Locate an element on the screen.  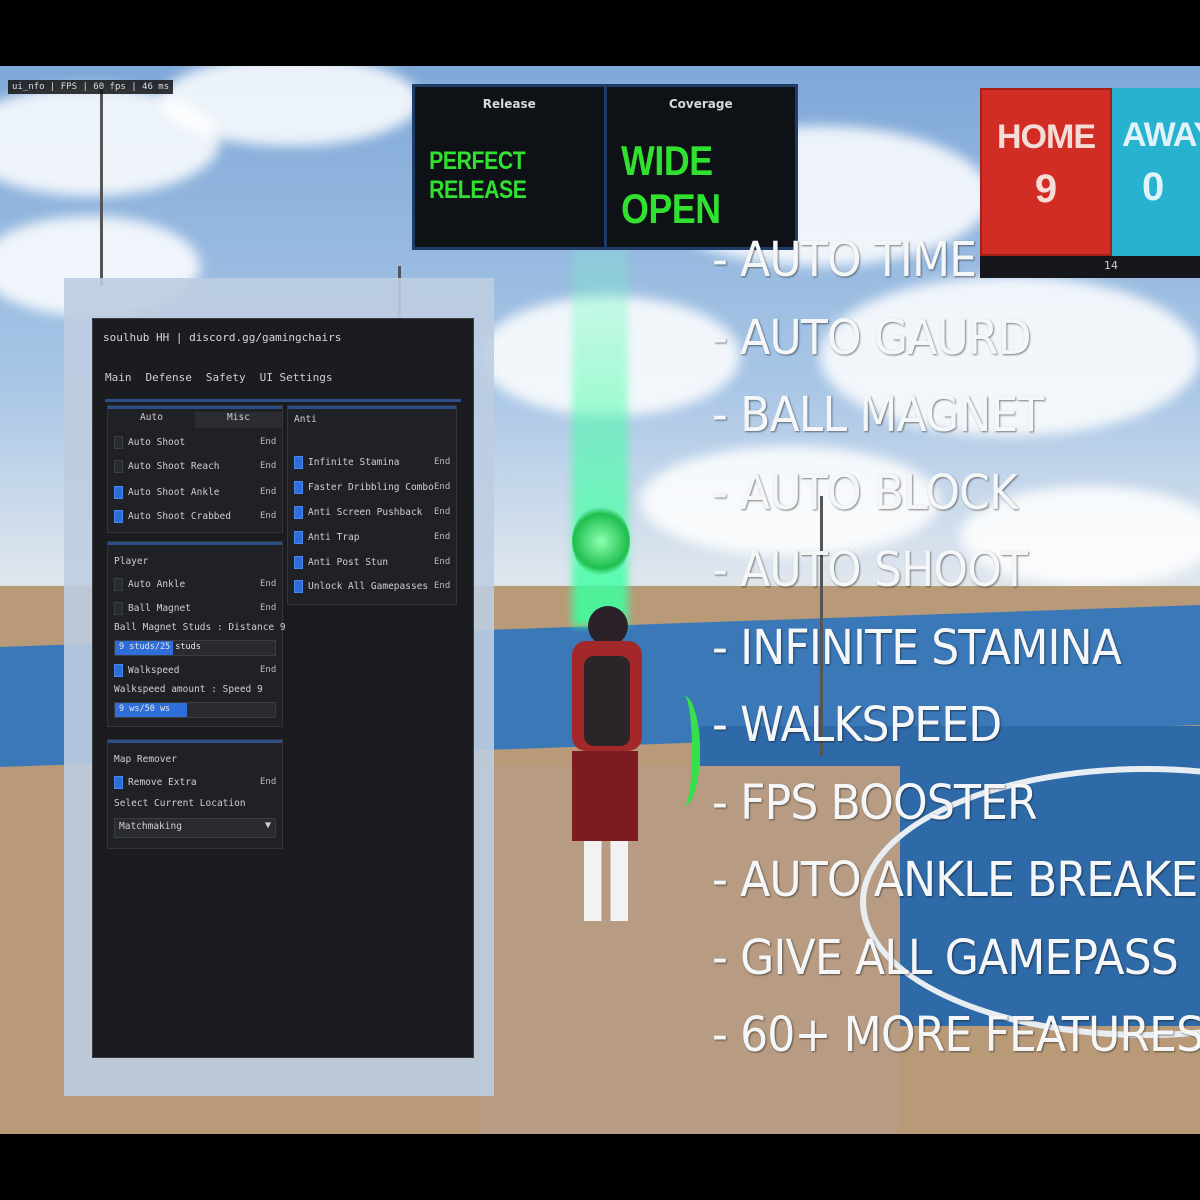
tab-defense: Defense is located at coordinates (169, 377).